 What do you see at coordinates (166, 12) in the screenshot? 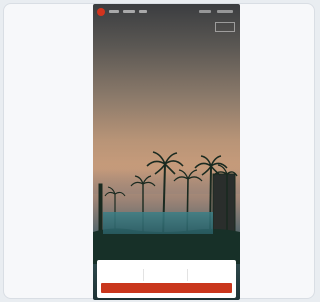
I see `top-nav` at bounding box center [166, 12].